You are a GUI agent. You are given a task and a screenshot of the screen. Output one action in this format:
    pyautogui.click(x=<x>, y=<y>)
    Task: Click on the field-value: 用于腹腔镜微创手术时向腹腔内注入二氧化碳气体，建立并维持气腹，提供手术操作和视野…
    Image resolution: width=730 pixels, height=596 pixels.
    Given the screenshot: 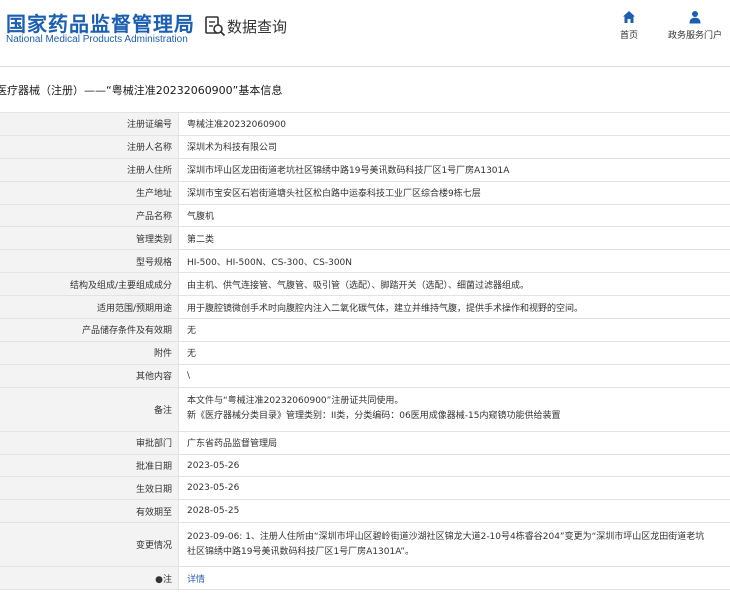 What is the action you would take?
    pyautogui.click(x=454, y=307)
    